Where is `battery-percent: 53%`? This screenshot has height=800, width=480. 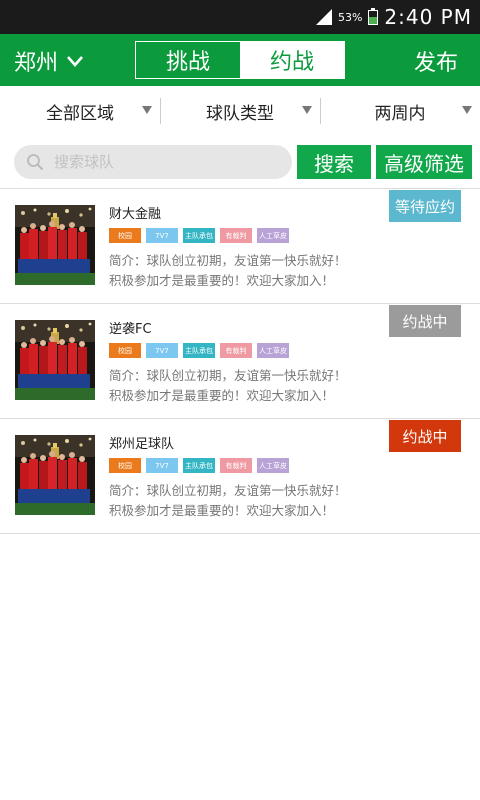
battery-percent: 53% is located at coordinates (350, 17).